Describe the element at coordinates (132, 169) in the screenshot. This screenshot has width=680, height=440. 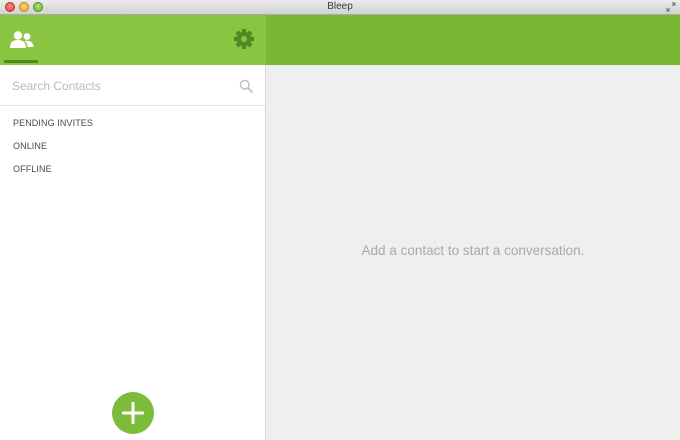
I see `section-offline: OFFLINE` at that location.